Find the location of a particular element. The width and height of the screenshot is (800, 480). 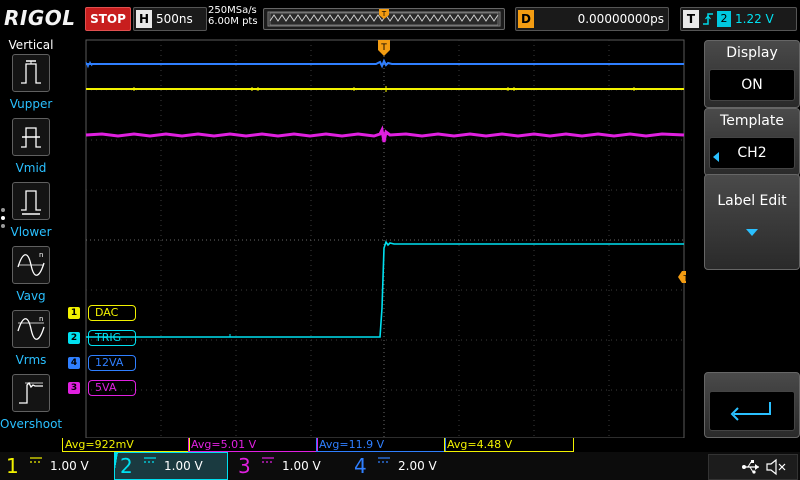

measure-label: Vavg is located at coordinates (31, 296).